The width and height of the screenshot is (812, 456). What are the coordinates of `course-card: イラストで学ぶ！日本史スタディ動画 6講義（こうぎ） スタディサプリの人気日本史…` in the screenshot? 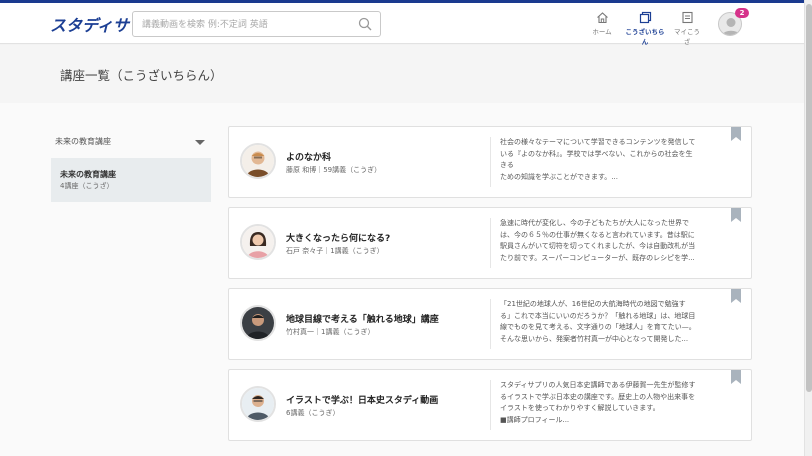 It's located at (490, 405).